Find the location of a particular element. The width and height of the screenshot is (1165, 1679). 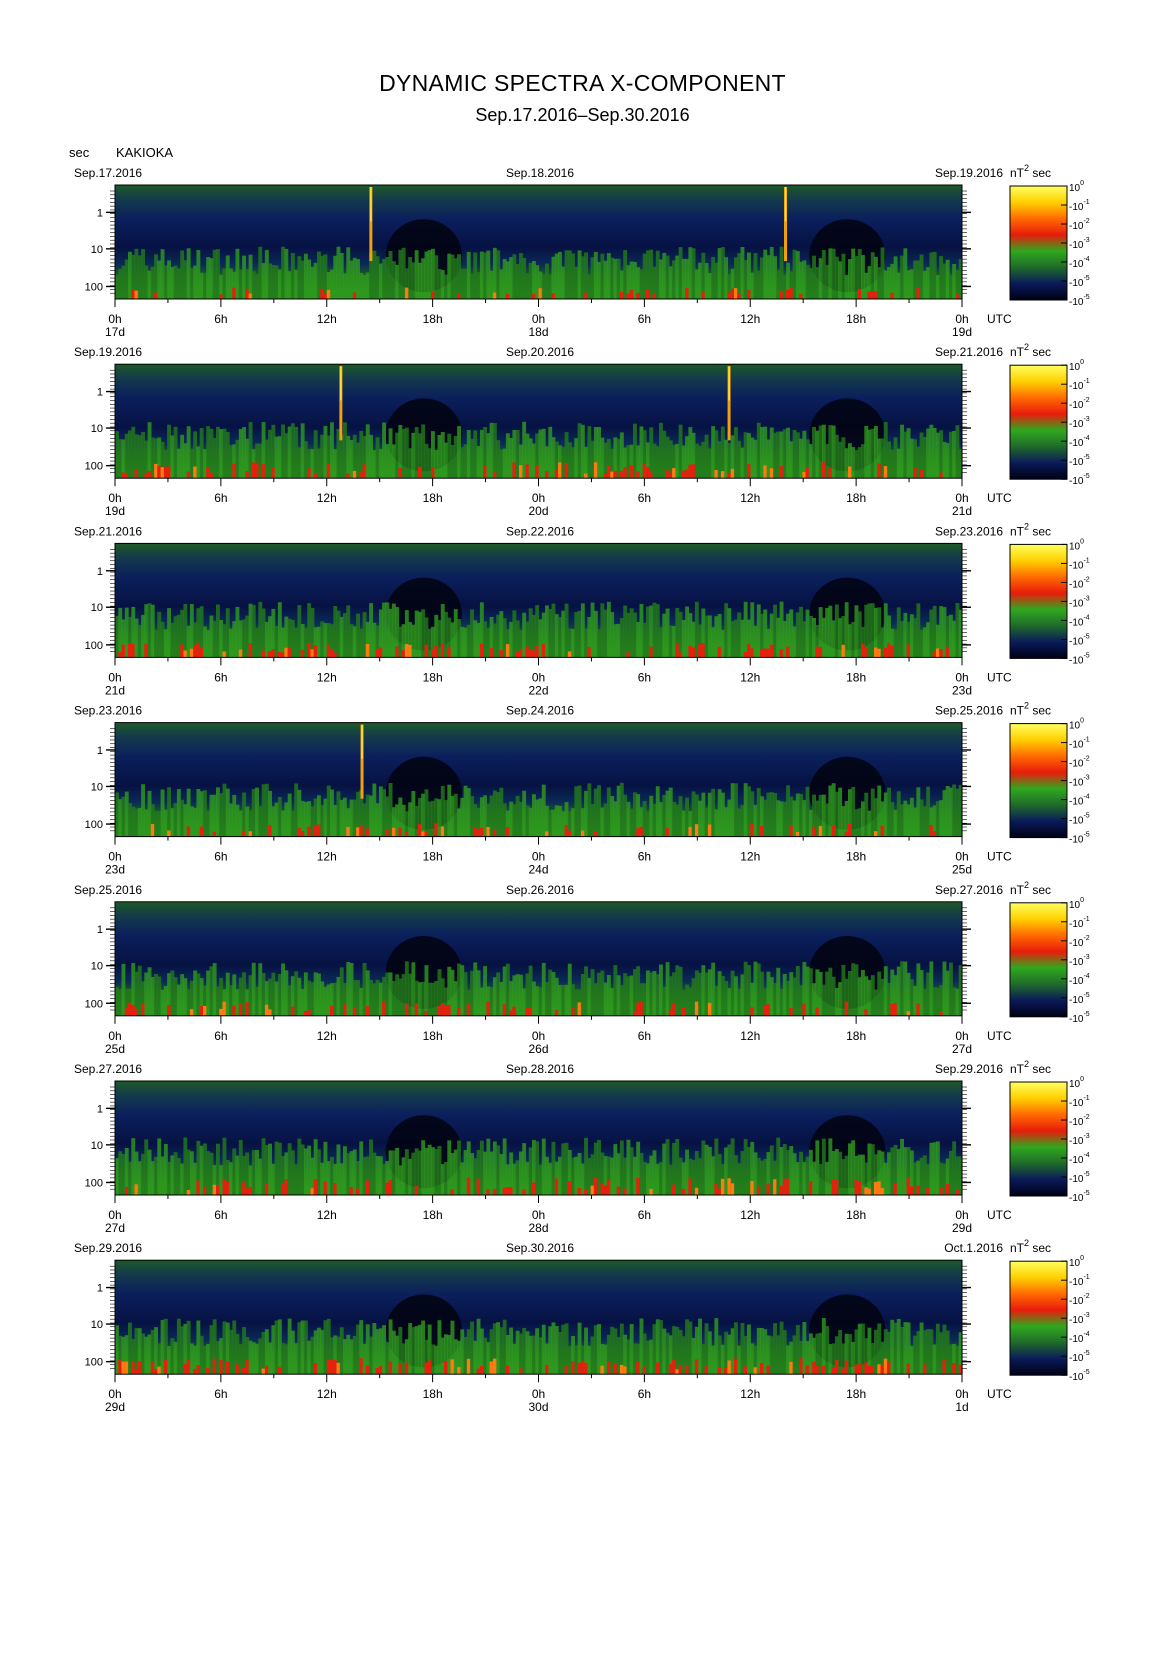

day-label-mid: 18d is located at coordinates (538, 332).